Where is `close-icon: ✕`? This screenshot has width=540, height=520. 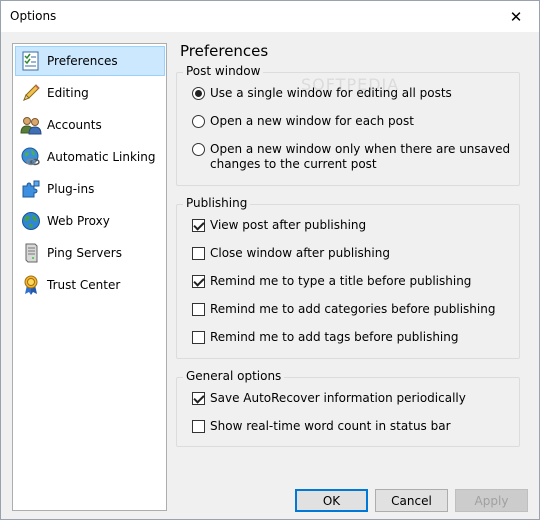 close-icon: ✕ is located at coordinates (516, 16).